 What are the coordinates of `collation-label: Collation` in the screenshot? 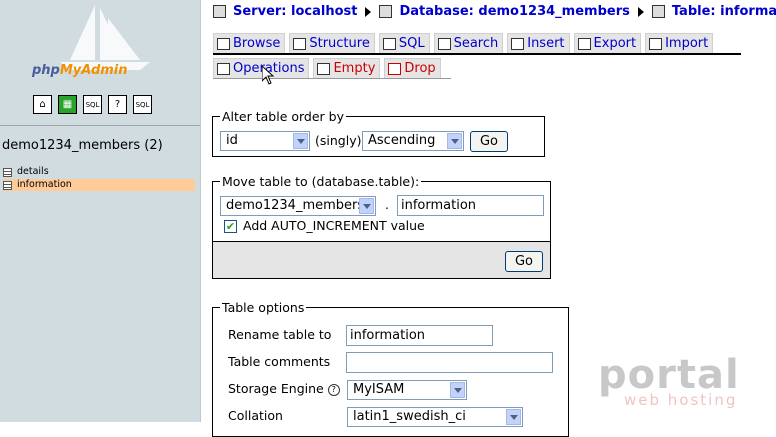 It's located at (255, 415).